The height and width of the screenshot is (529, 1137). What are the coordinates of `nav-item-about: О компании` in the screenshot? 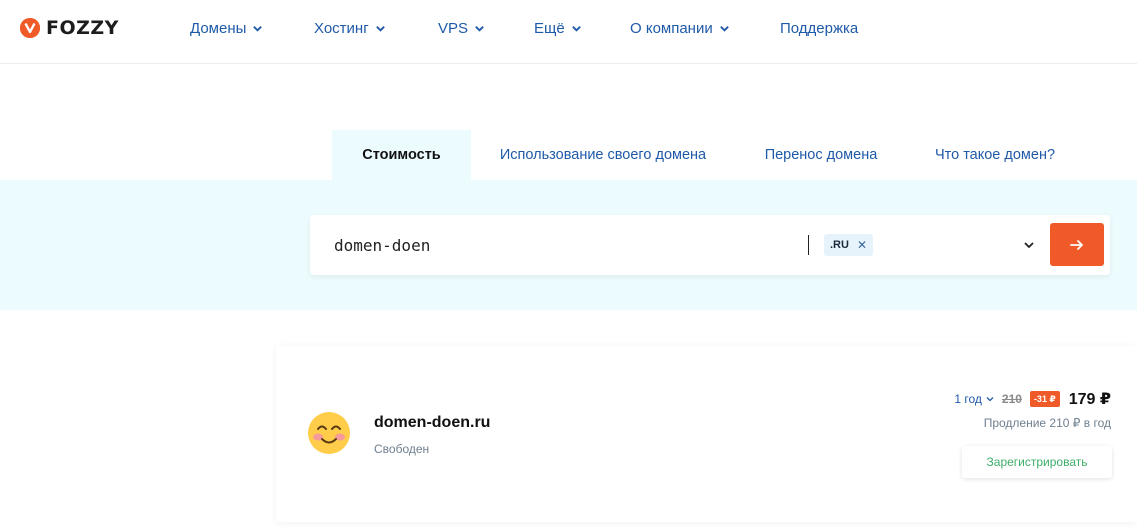 It's located at (680, 28).